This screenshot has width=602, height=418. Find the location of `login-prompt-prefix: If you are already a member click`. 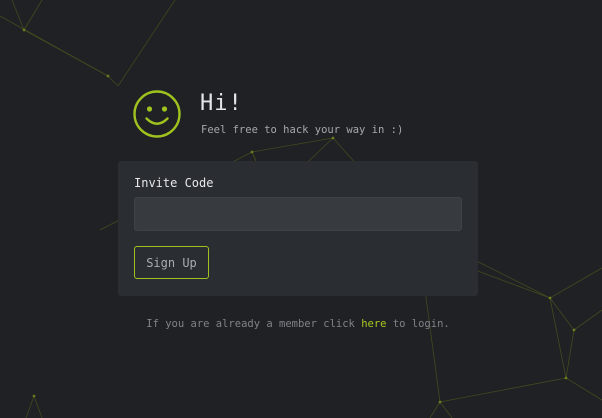

login-prompt-prefix: If you are already a member click is located at coordinates (250, 324).